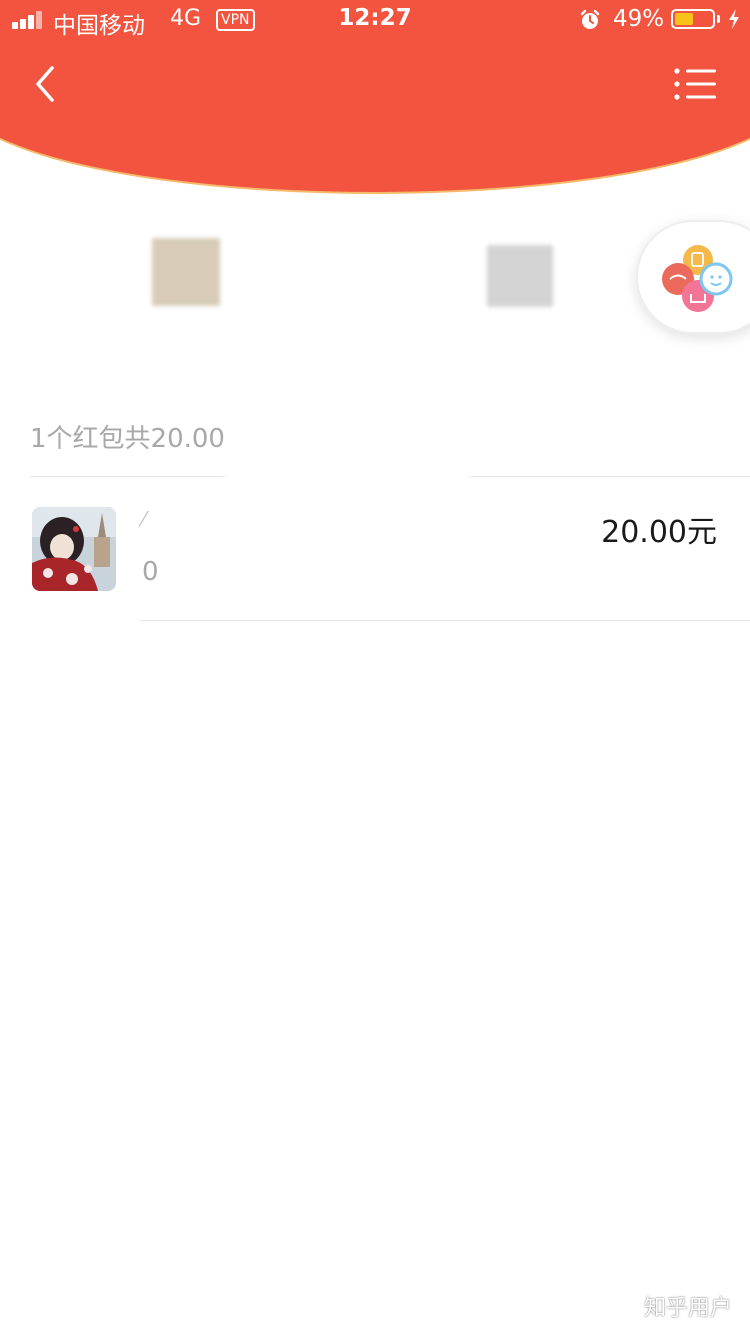 This screenshot has height=1334, width=750. I want to click on avatar-photo-icon, so click(74, 549).